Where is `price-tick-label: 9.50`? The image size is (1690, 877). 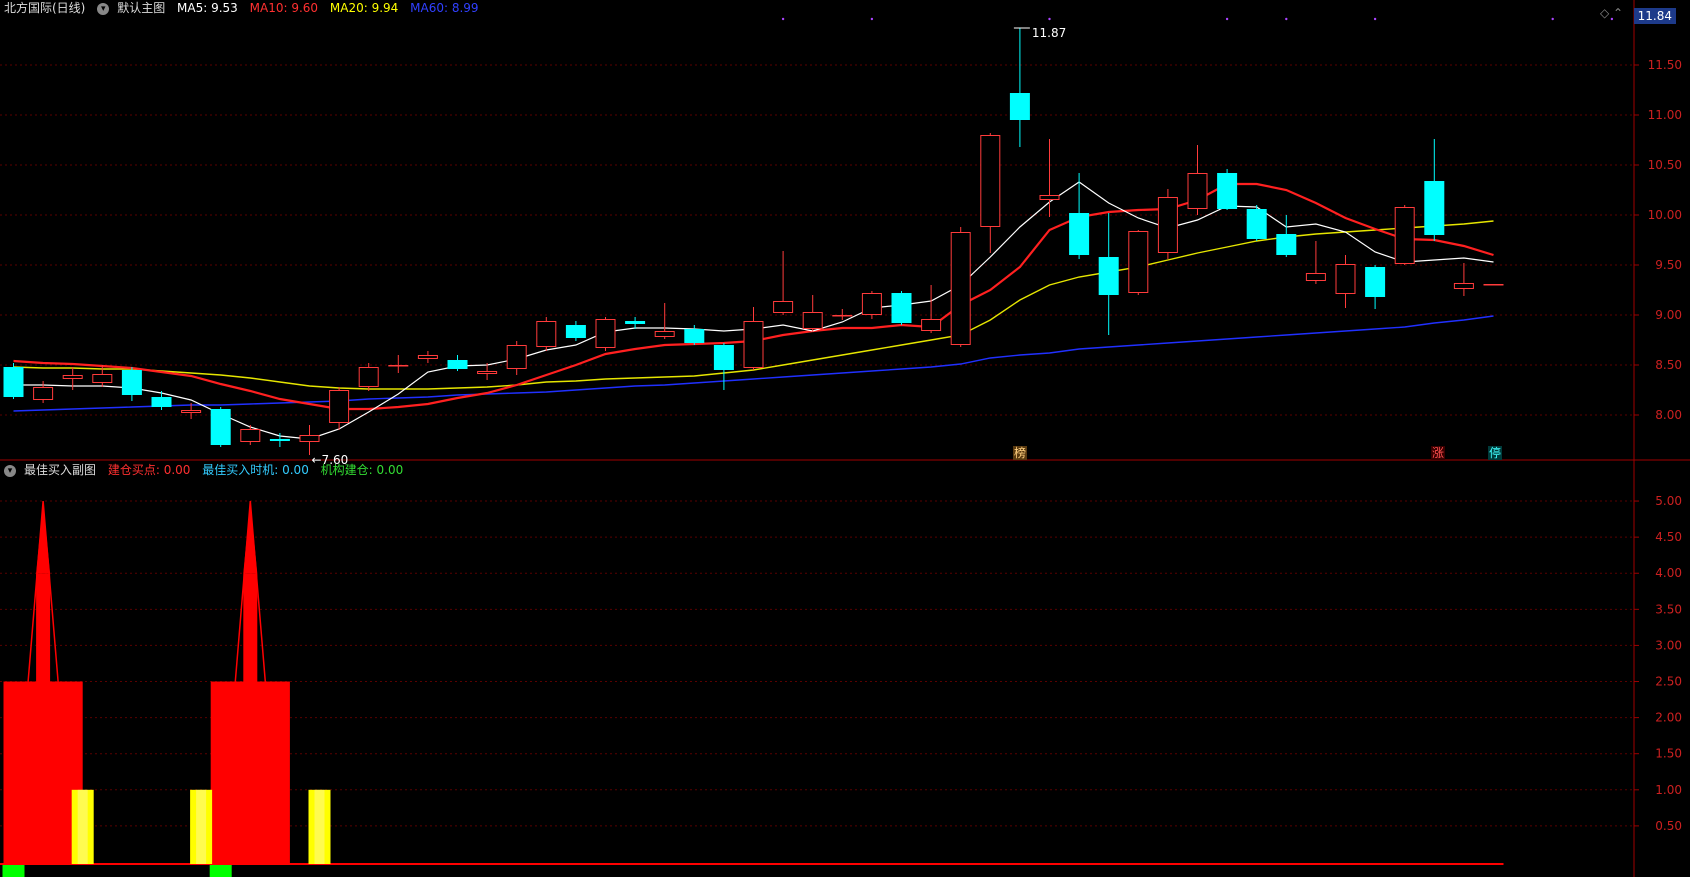
price-tick-label: 9.50 is located at coordinates (1668, 265).